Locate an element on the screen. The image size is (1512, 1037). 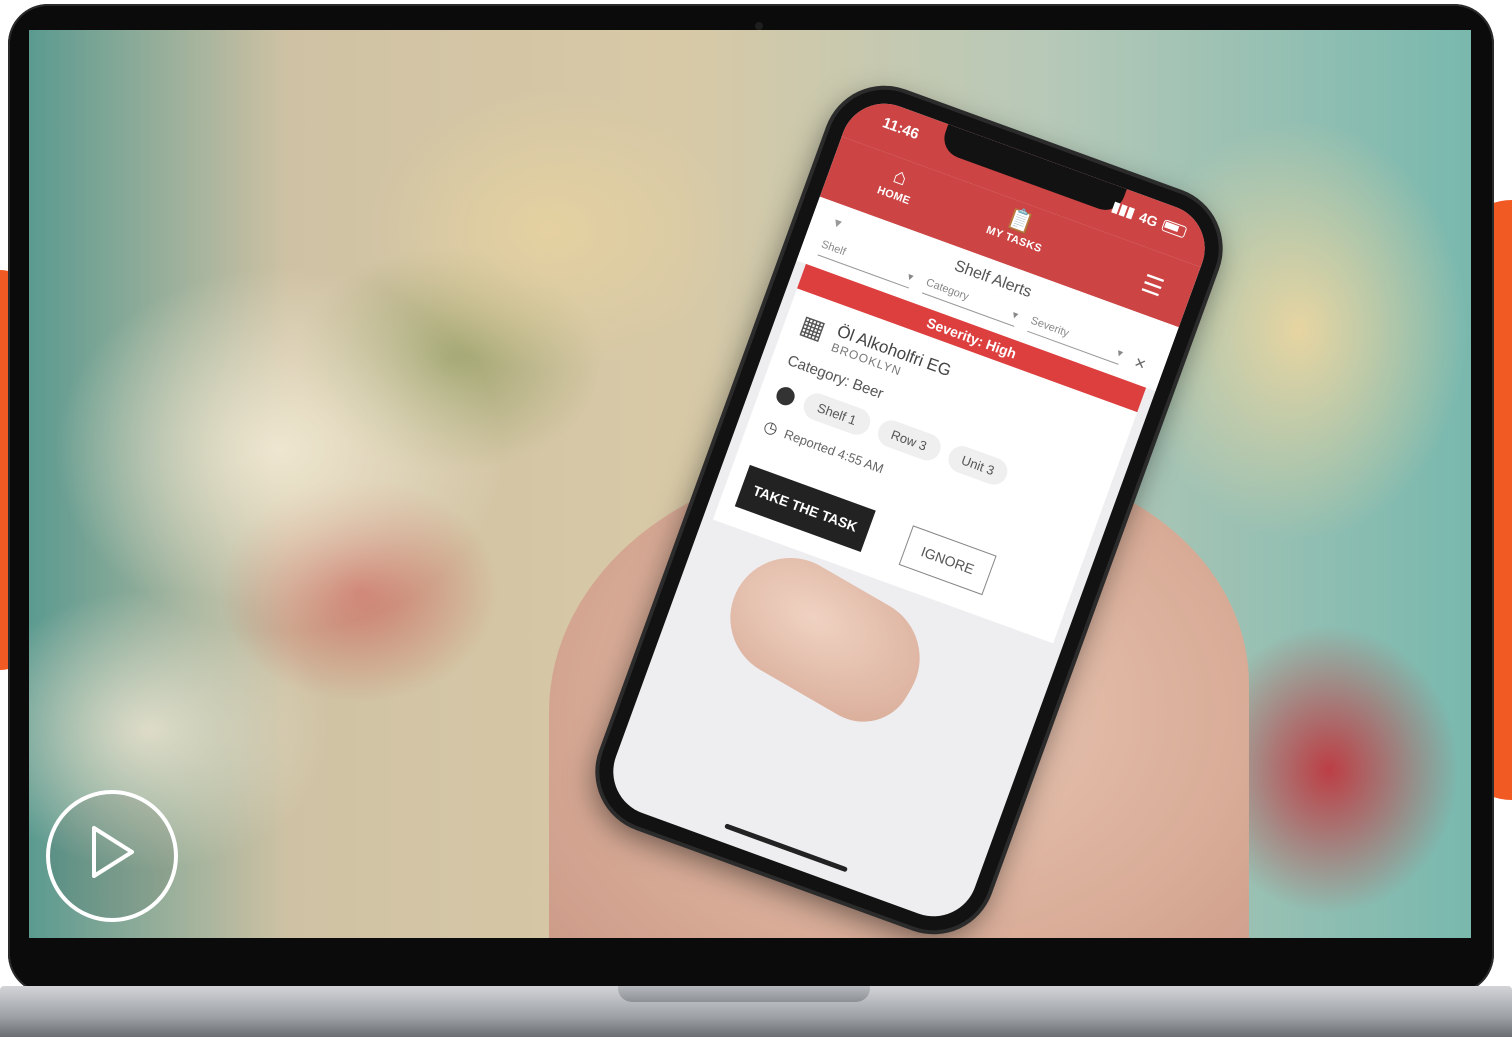
menu-icon: ☰ is located at coordinates (1152, 286).